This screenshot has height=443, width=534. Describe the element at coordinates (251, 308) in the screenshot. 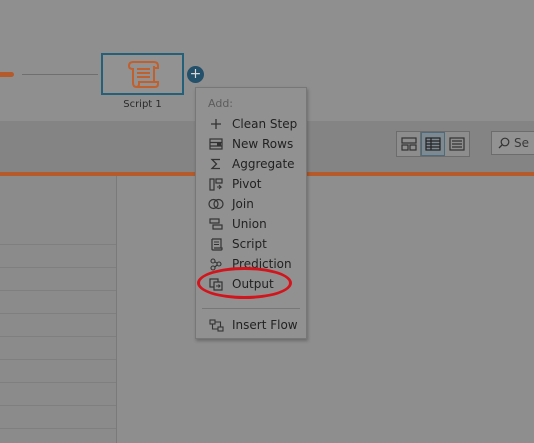

I see `menu-separator` at that location.